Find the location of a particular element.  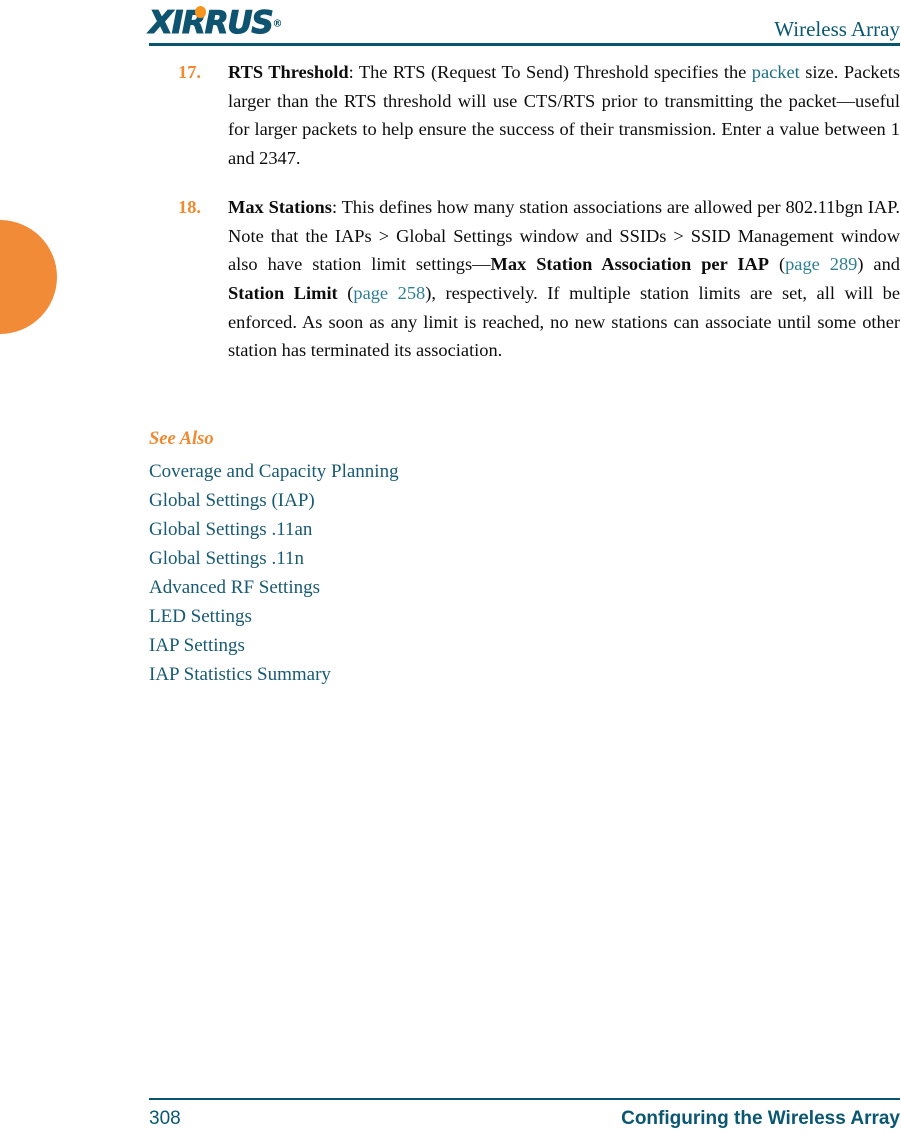

step-term: Max Stations is located at coordinates (280, 206).